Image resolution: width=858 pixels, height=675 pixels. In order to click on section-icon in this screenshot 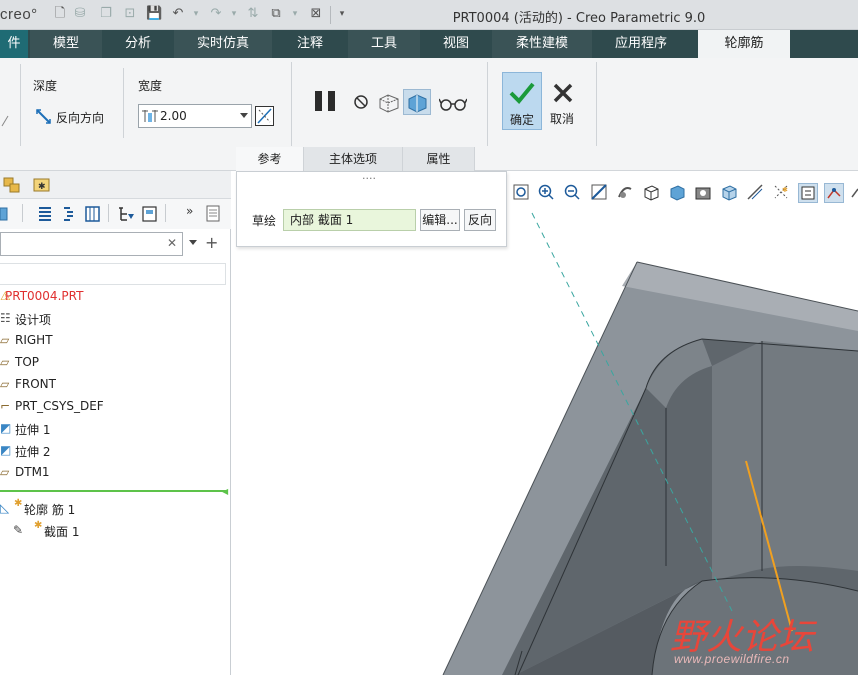, I will do `click(756, 193)`.